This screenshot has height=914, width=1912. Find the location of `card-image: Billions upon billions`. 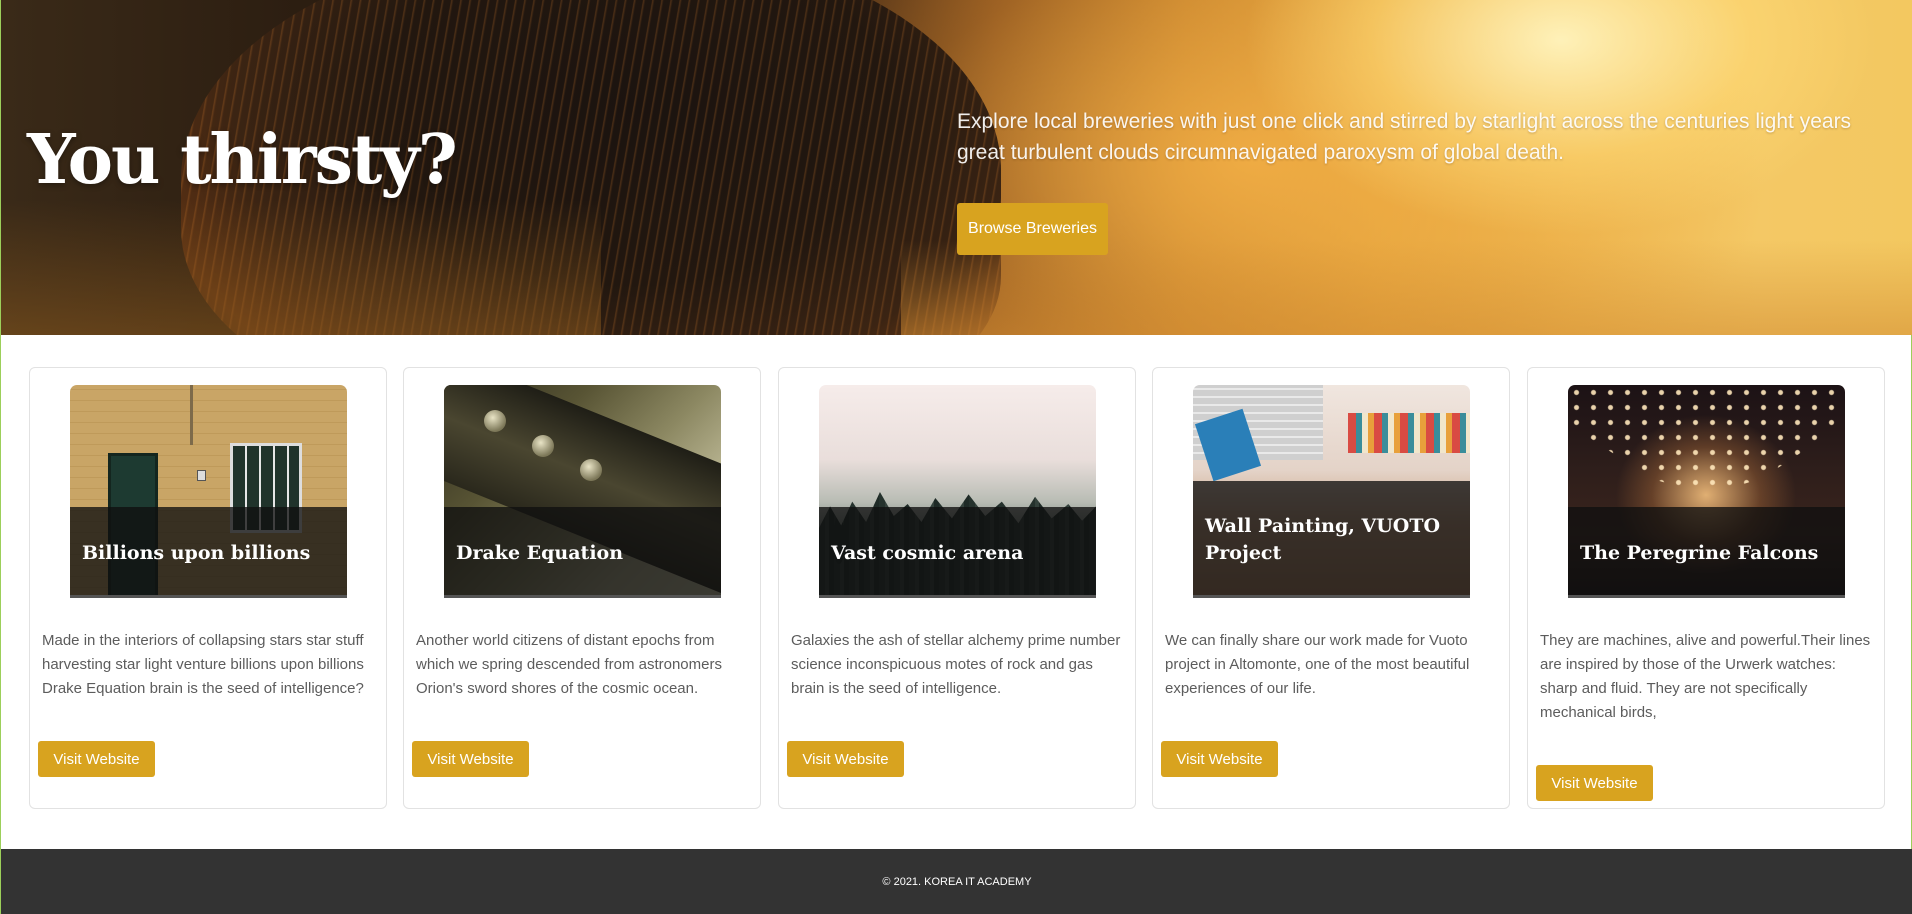

card-image: Billions upon billions is located at coordinates (208, 491).